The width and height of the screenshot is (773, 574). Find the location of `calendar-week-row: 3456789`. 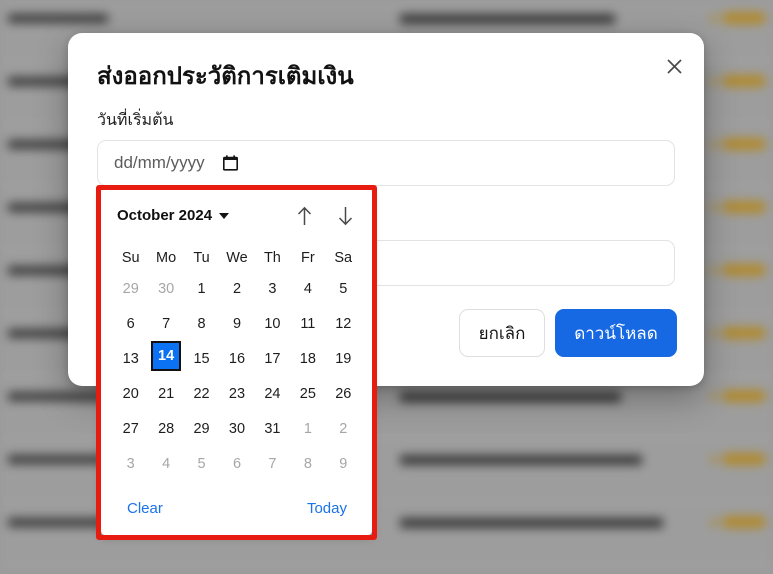

calendar-week-row: 3456789 is located at coordinates (237, 463).